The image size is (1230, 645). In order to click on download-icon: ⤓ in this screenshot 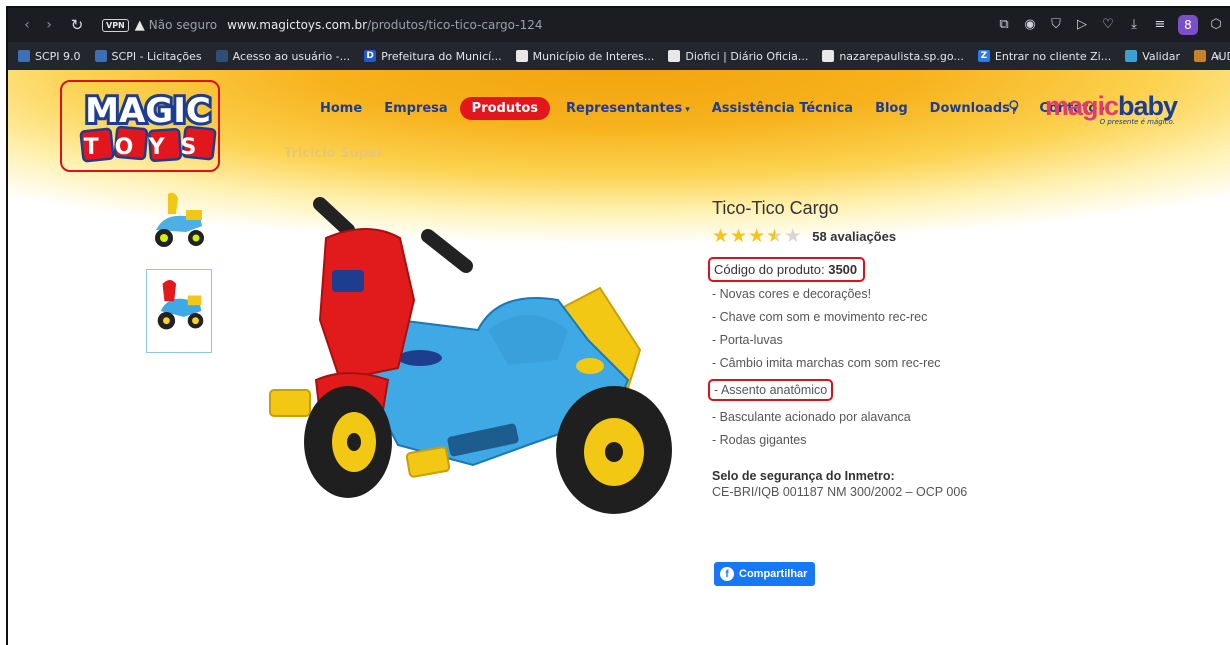, I will do `click(1134, 25)`.